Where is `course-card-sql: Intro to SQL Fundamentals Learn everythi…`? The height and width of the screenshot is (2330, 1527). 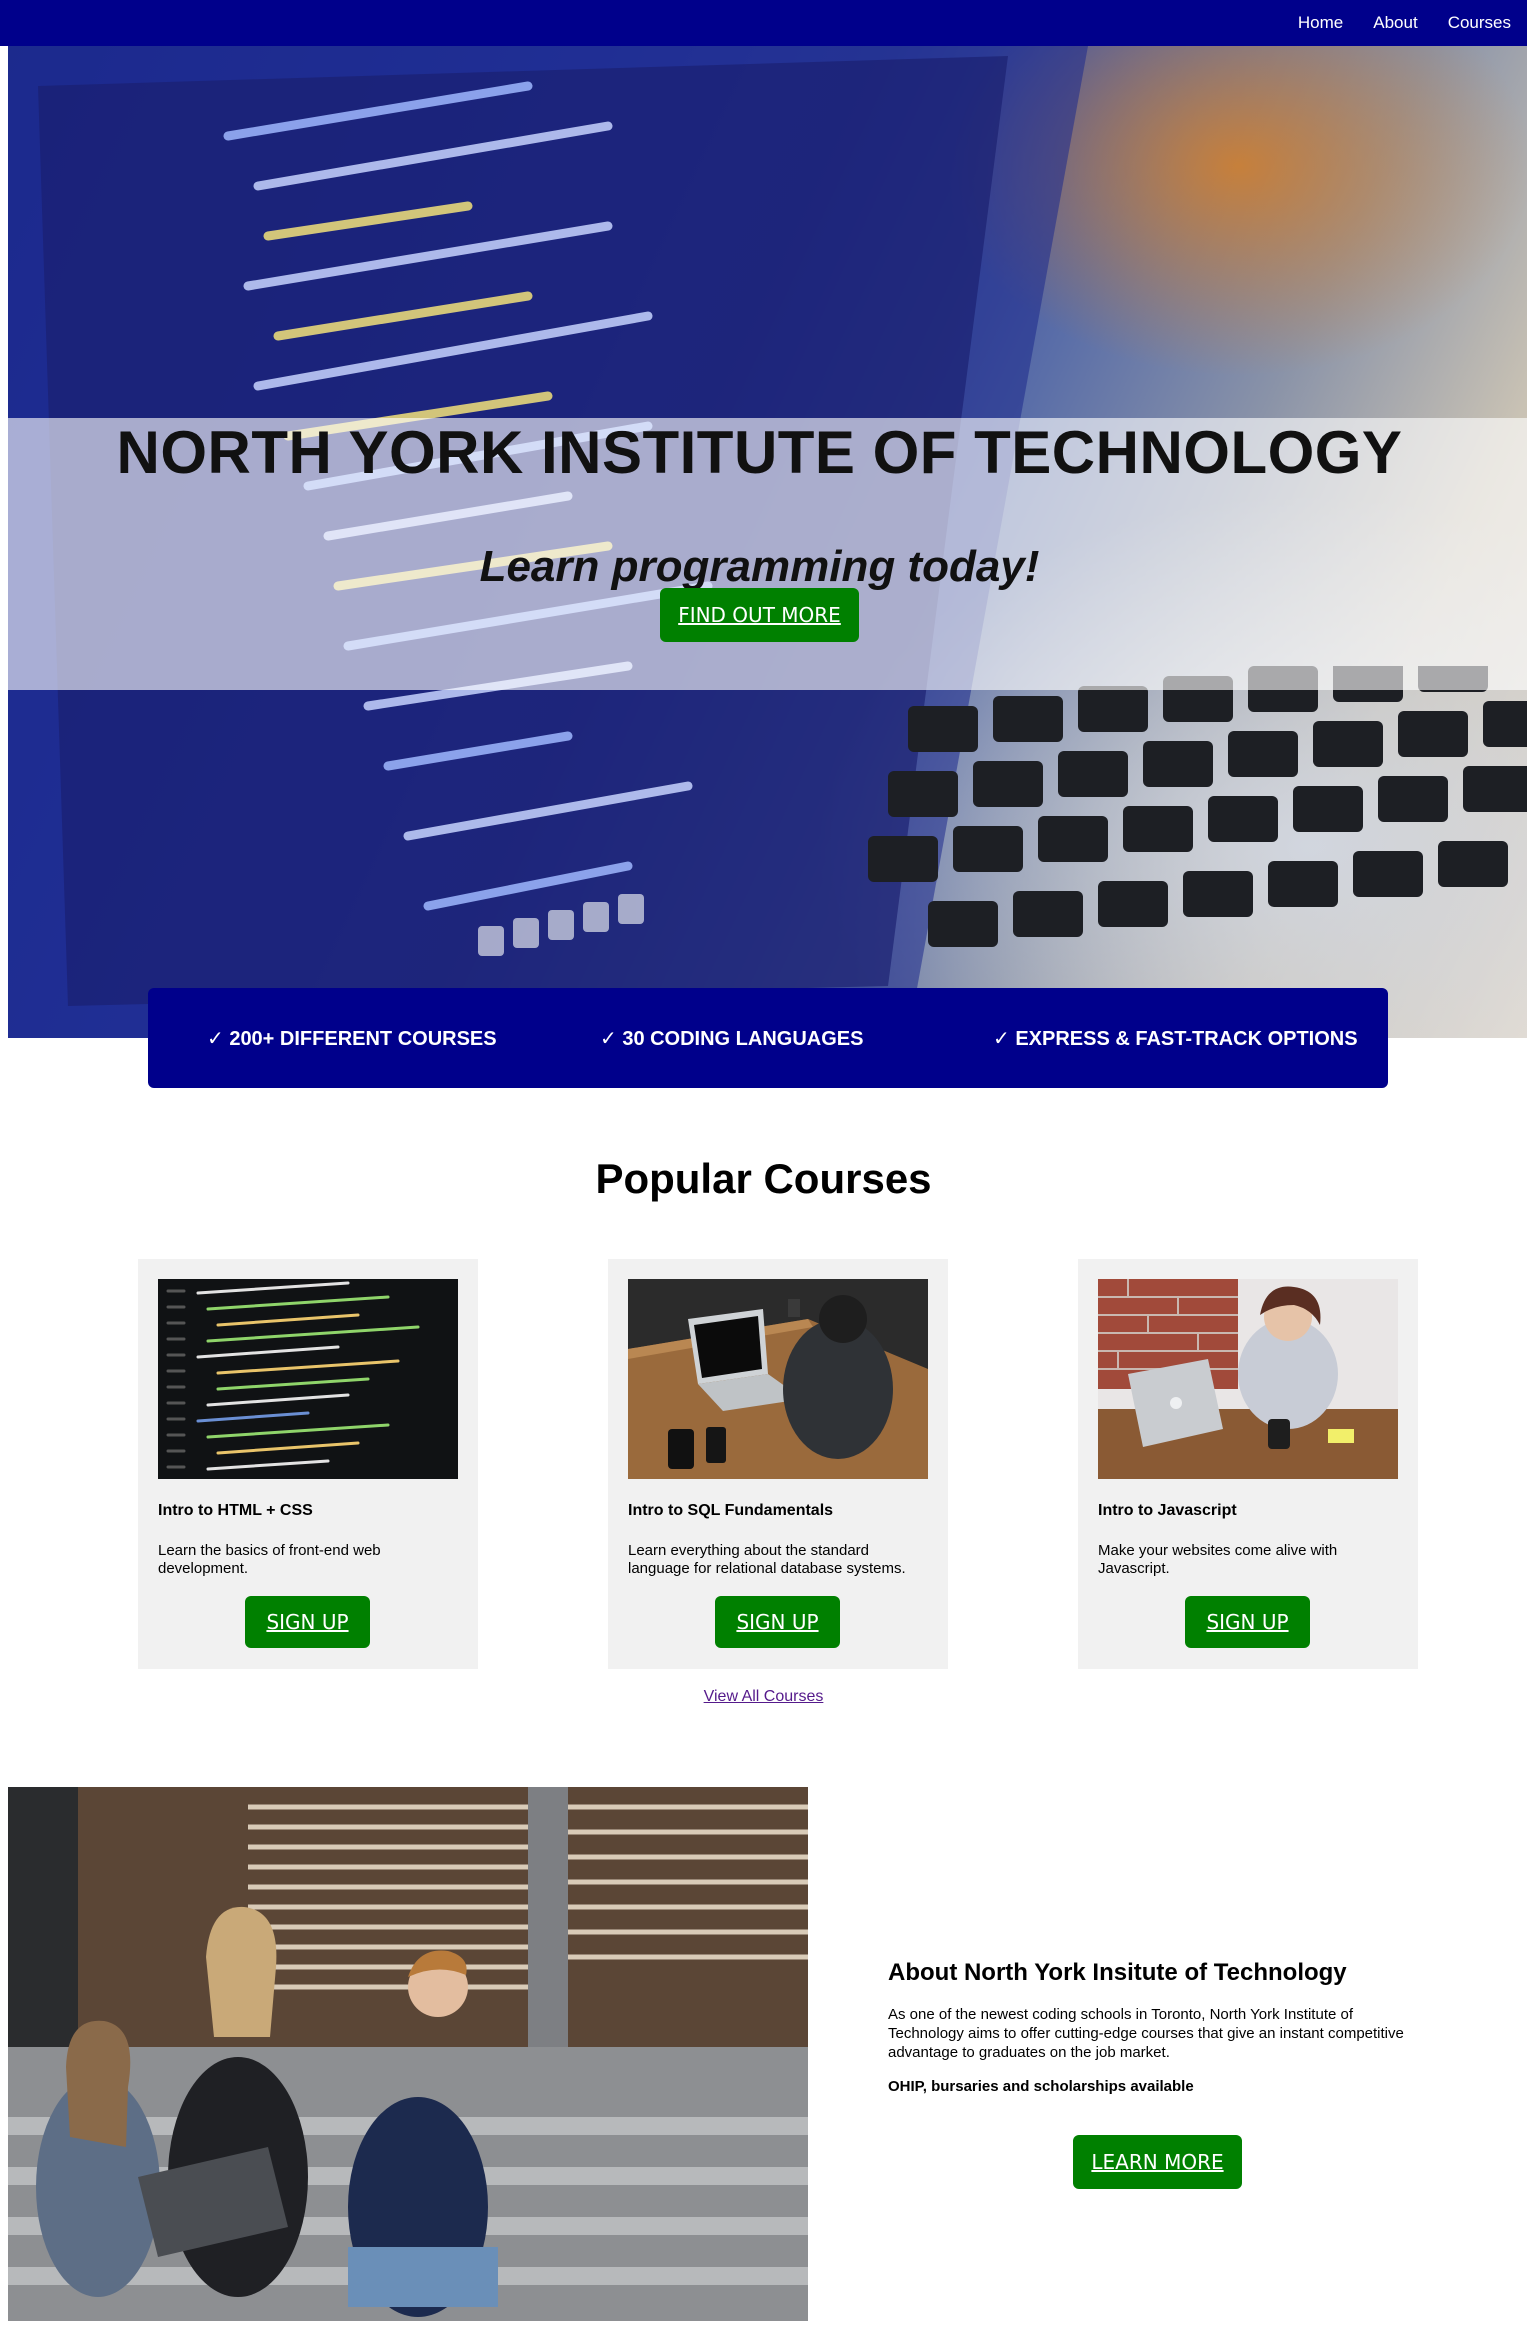 course-card-sql: Intro to SQL Fundamentals Learn everythi… is located at coordinates (778, 1464).